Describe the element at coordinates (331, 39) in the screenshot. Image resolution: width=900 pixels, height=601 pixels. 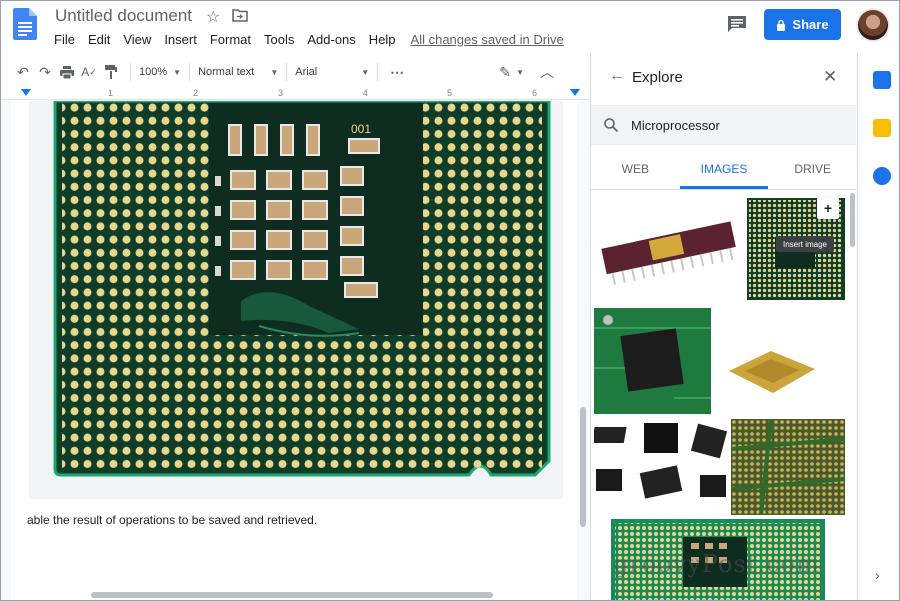
I see `menu-add-ons: Add-ons` at that location.